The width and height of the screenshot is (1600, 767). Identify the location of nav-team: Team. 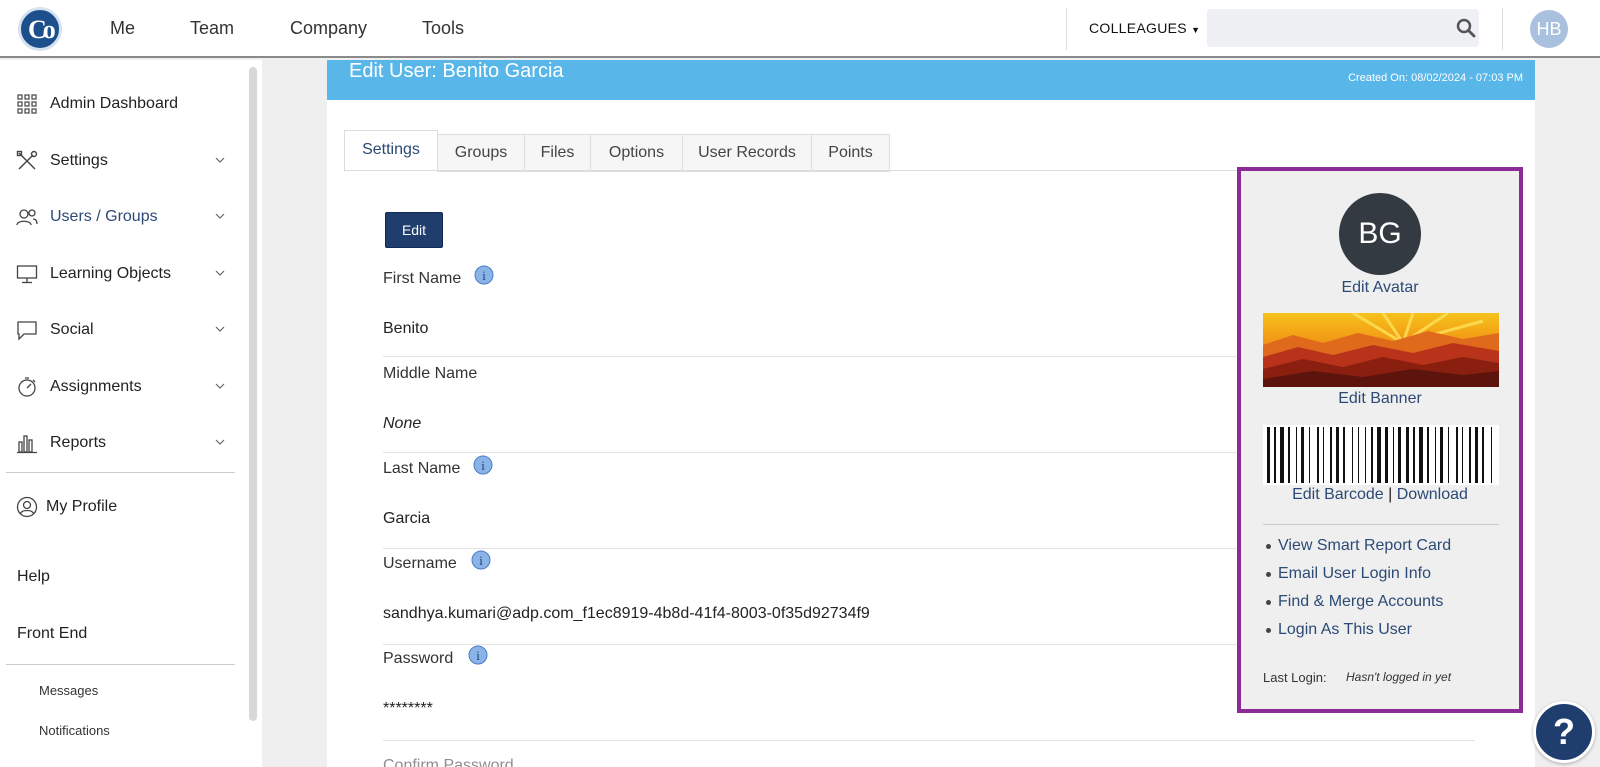
(212, 28).